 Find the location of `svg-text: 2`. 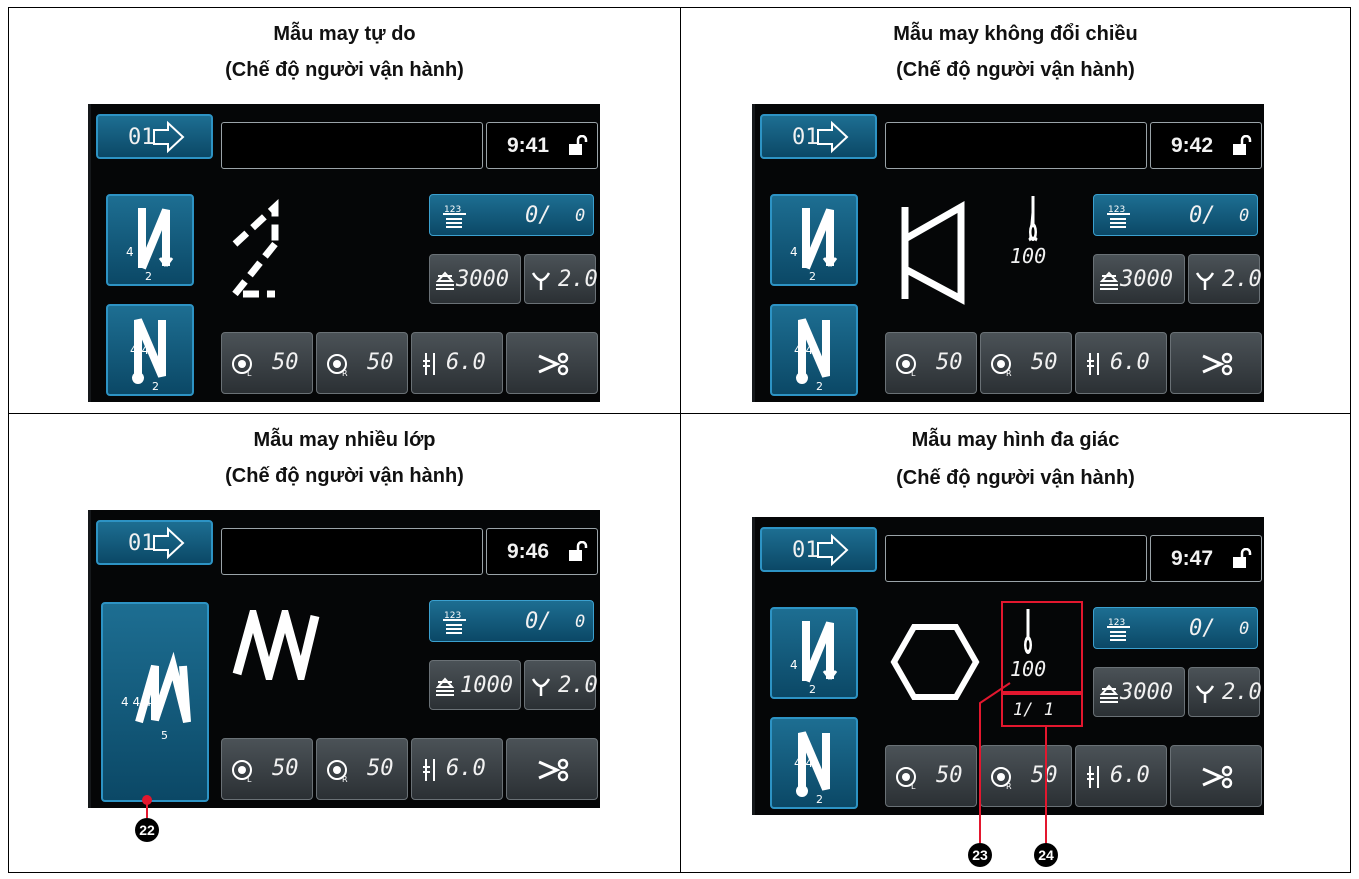

svg-text: 2 is located at coordinates (155, 386).